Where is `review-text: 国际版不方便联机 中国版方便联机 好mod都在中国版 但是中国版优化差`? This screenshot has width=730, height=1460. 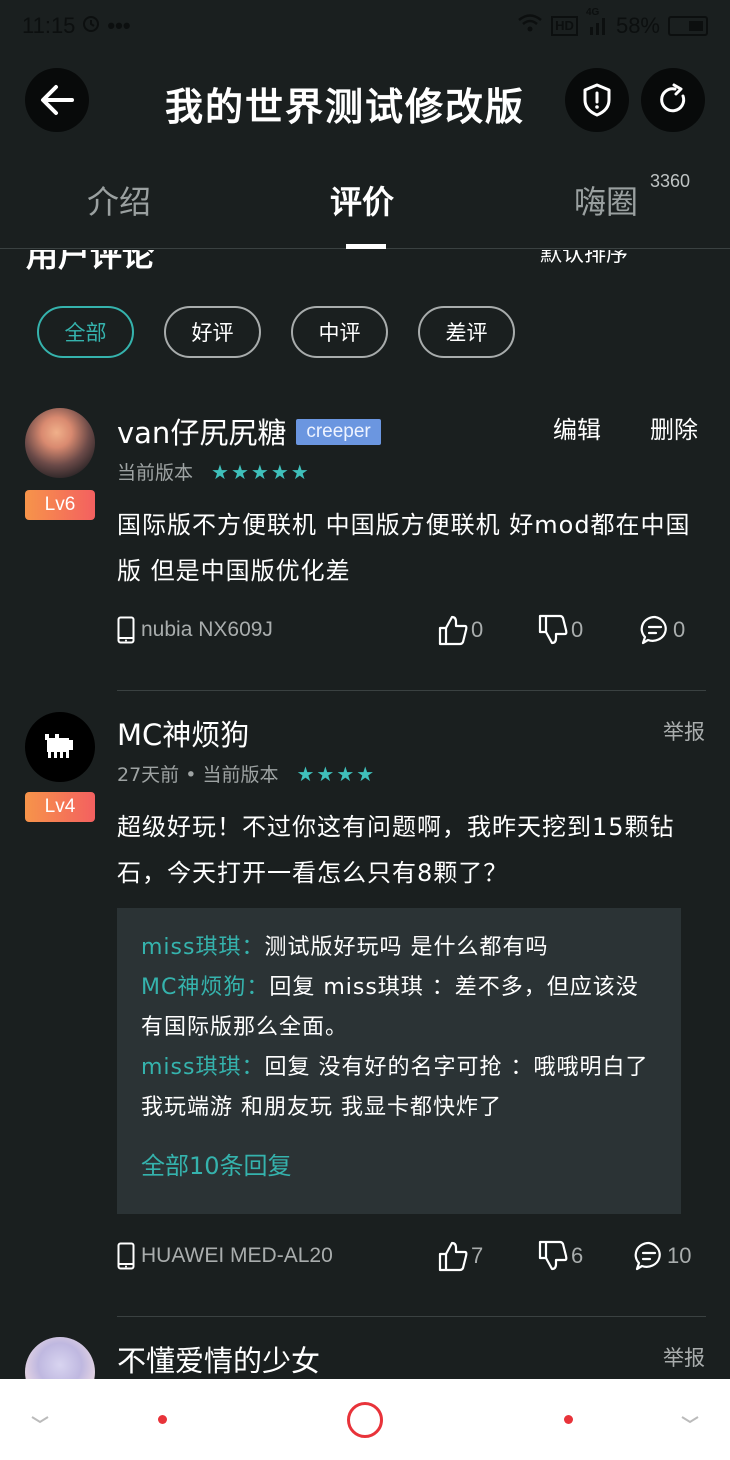
review-text: 国际版不方便联机 中国版方便联机 好mod都在中国版 但是中国版优化差 is located at coordinates (404, 548).